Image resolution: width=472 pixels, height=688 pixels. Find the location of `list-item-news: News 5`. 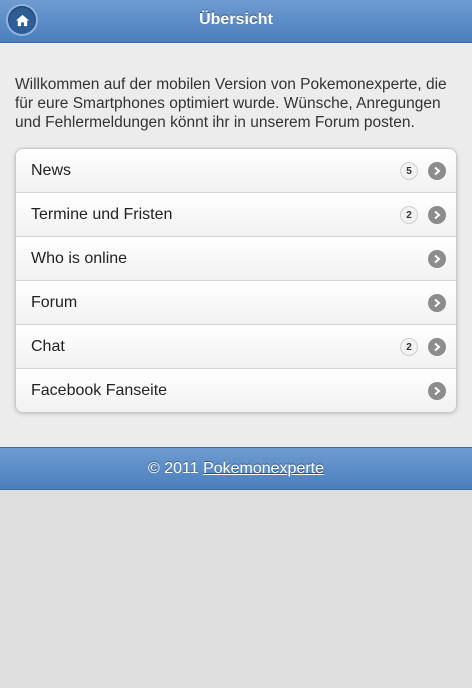

list-item-news: News 5 is located at coordinates (236, 170).